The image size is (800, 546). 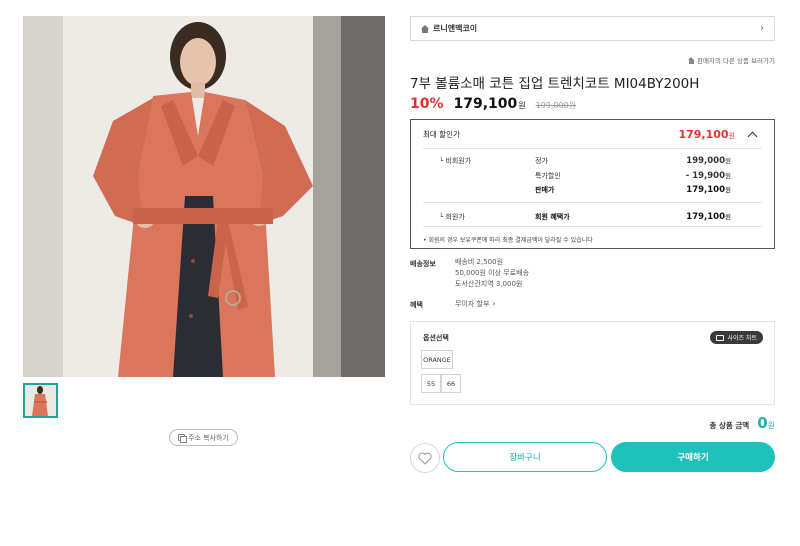 What do you see at coordinates (431, 383) in the screenshot?
I see `size-option-55: 55` at bounding box center [431, 383].